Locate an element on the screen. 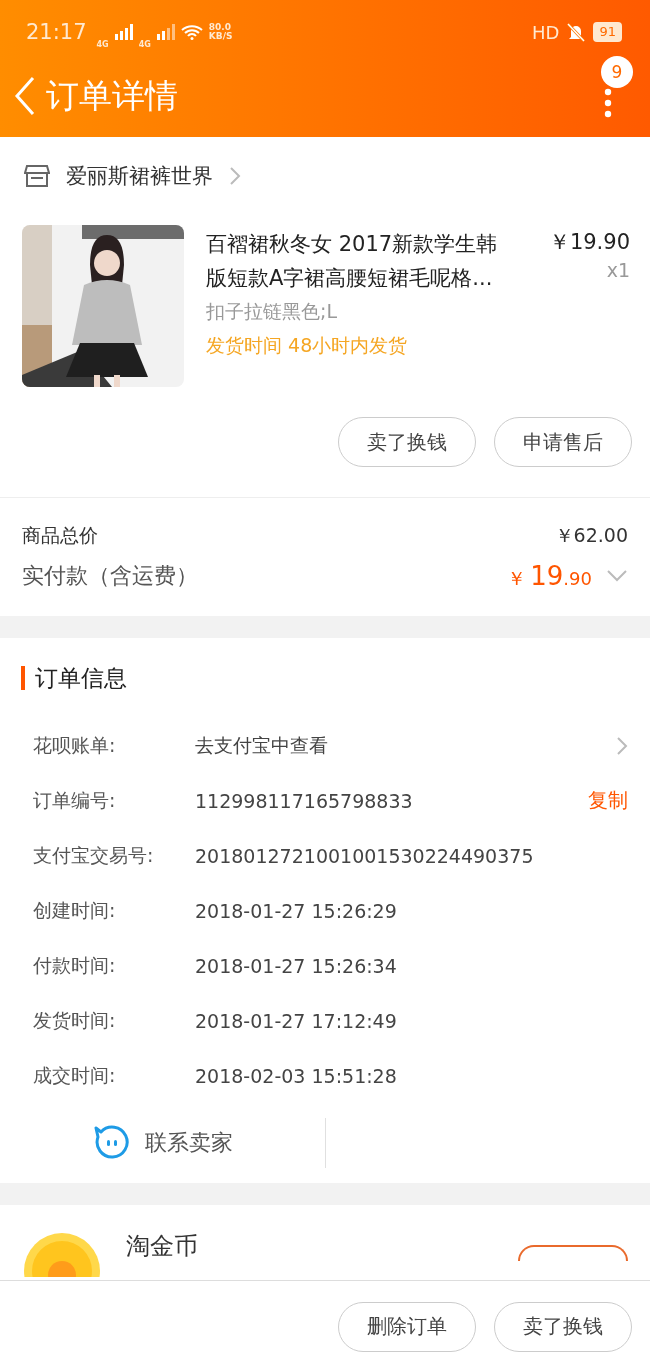 The height and width of the screenshot is (1372, 650). info-label: 支付宝交易号: is located at coordinates (94, 855).